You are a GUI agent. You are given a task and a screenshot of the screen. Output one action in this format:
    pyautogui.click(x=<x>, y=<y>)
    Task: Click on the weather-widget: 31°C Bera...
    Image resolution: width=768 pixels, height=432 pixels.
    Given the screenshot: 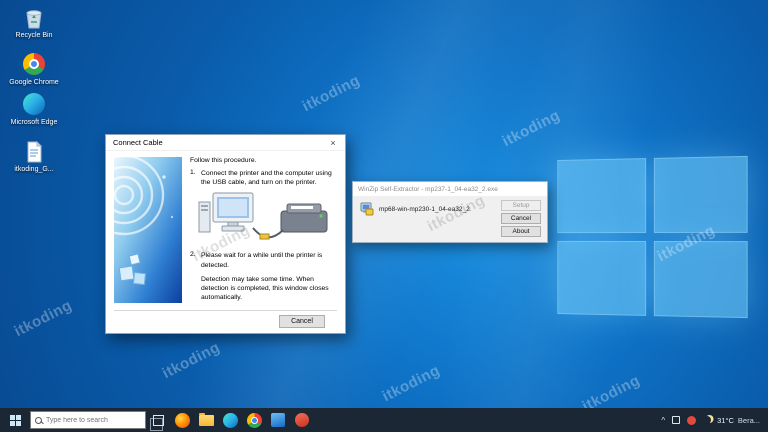 What is the action you would take?
    pyautogui.click(x=731, y=420)
    